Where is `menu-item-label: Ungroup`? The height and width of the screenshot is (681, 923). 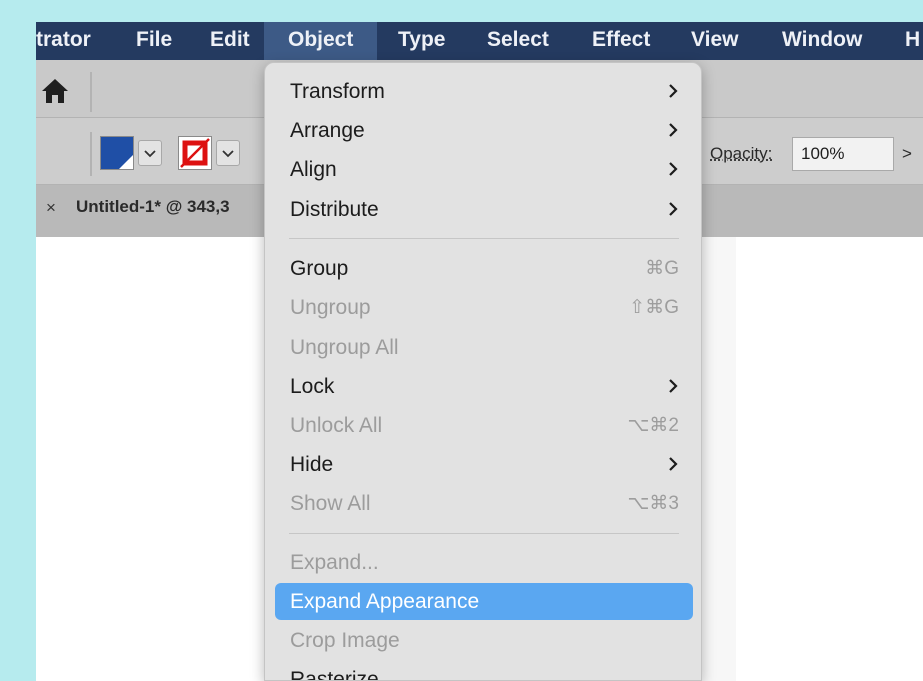
menu-item-label: Ungroup is located at coordinates (330, 307).